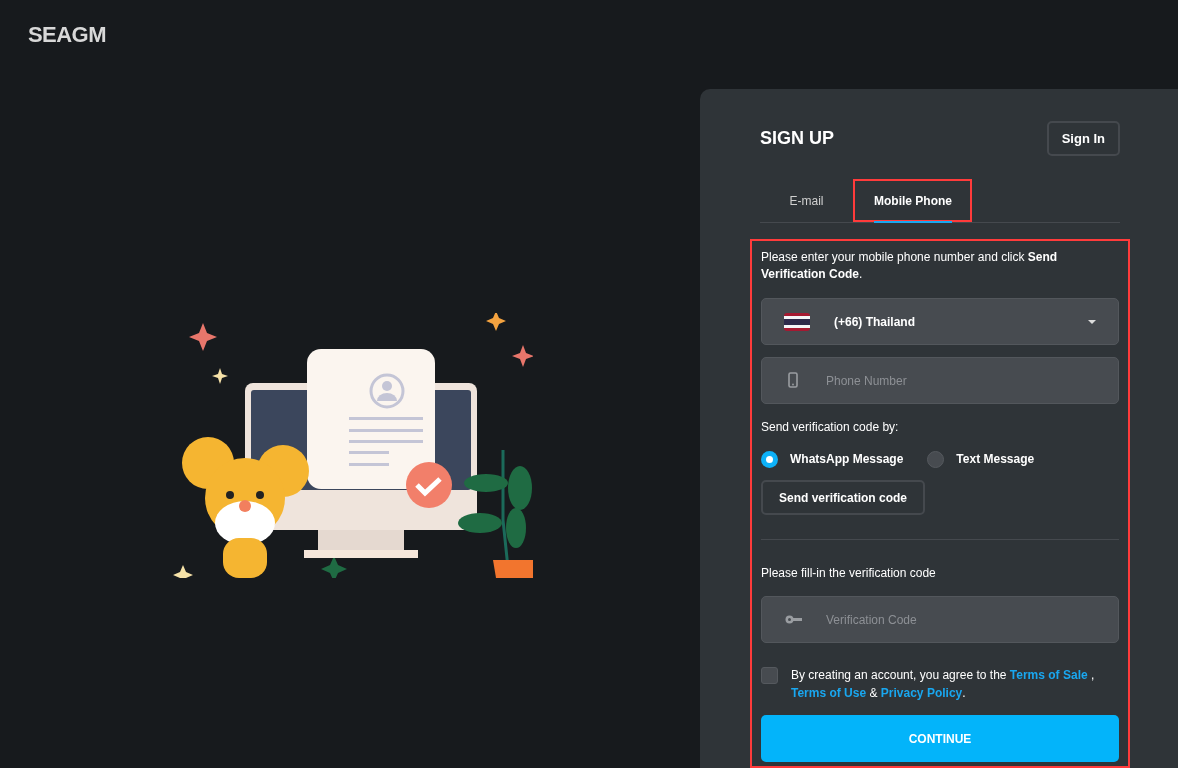 This screenshot has width=1178, height=768. What do you see at coordinates (1092, 321) in the screenshot?
I see `caret-icon` at bounding box center [1092, 321].